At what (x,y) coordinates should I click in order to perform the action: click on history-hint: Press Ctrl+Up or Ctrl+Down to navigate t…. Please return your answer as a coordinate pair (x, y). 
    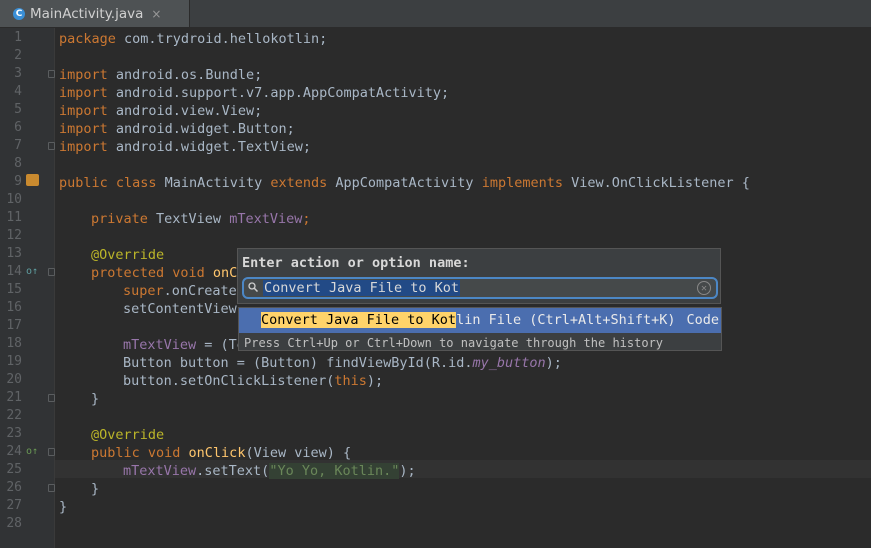
    Looking at the image, I should click on (454, 343).